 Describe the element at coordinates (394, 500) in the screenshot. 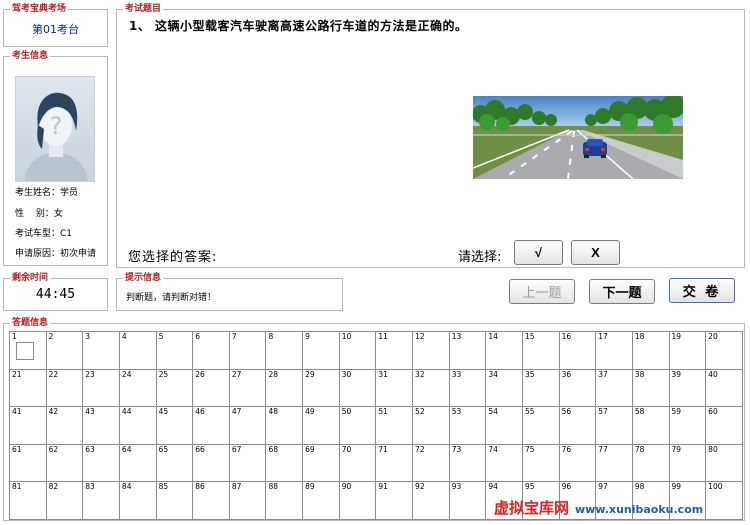

I see `answer-cell-91: 91` at that location.